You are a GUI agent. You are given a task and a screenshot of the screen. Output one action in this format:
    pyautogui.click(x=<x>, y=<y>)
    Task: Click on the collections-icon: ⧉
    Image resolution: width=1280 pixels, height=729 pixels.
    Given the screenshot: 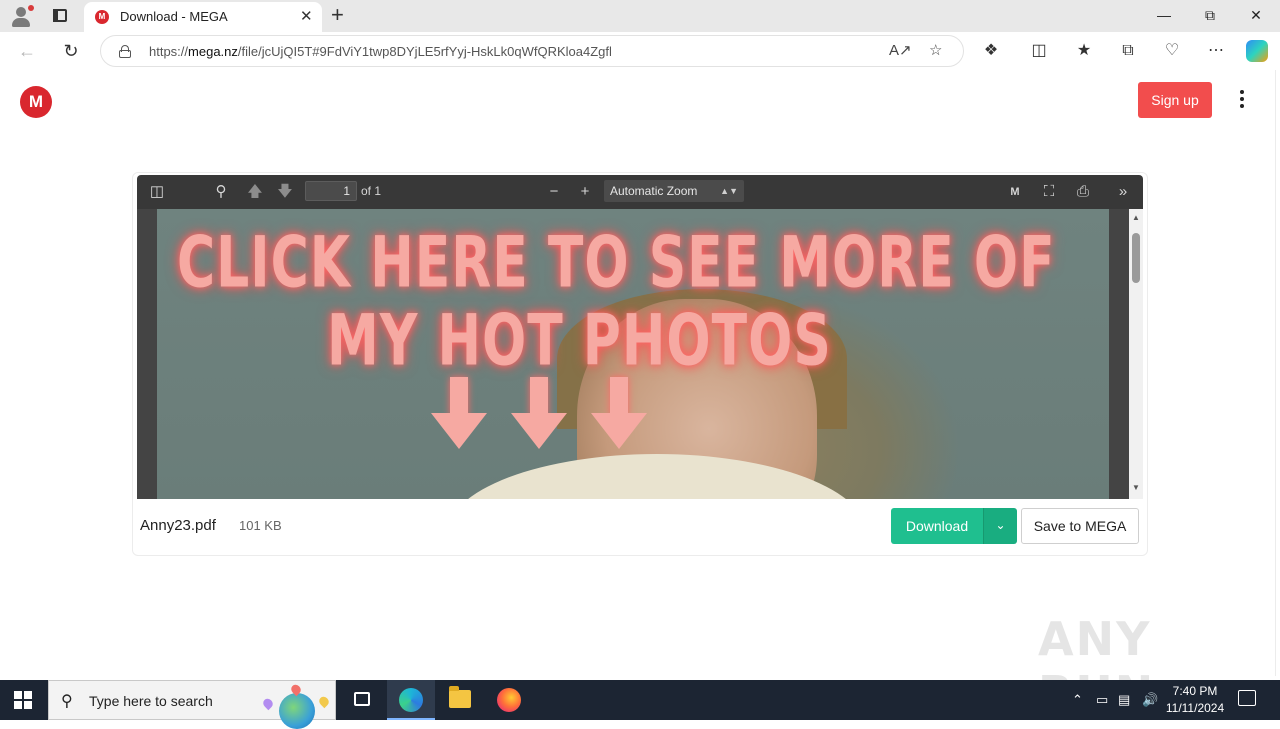 What is the action you would take?
    pyautogui.click(x=1128, y=51)
    